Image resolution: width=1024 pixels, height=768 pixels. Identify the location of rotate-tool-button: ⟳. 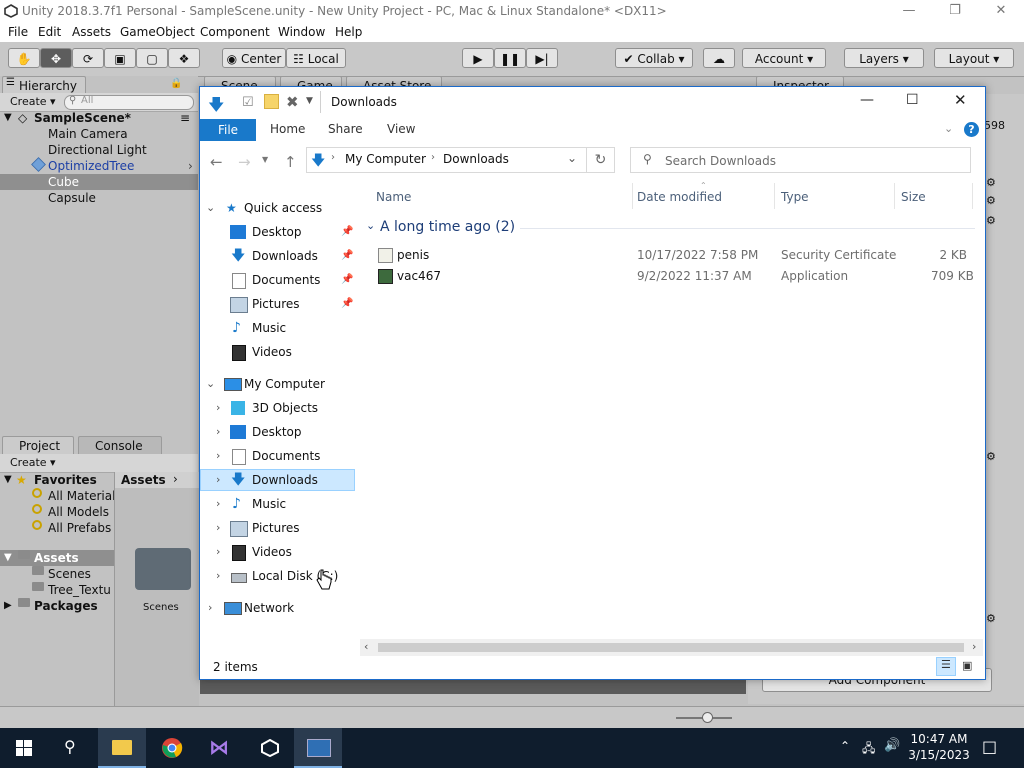
(88, 58).